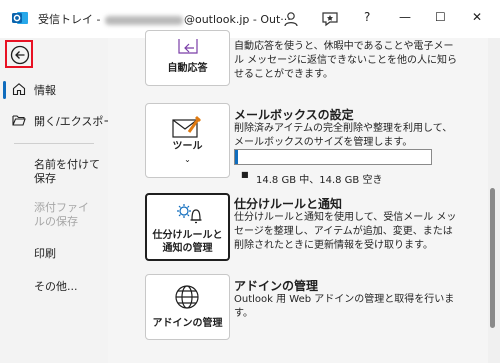  I want to click on mailbox-description: 削除済みアイテムの完全削除や整理を利用して、メールボックスのサイズを管理します。, so click(343, 135).